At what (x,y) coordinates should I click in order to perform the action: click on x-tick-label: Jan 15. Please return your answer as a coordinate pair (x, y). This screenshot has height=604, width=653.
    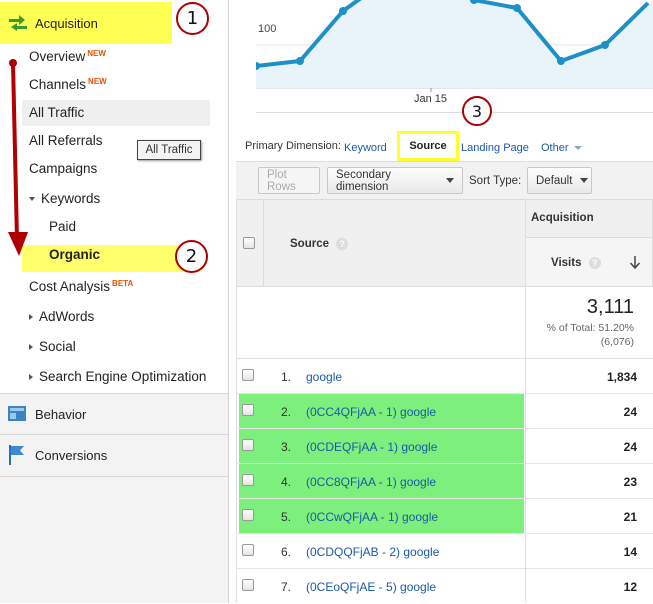
    Looking at the image, I should click on (431, 99).